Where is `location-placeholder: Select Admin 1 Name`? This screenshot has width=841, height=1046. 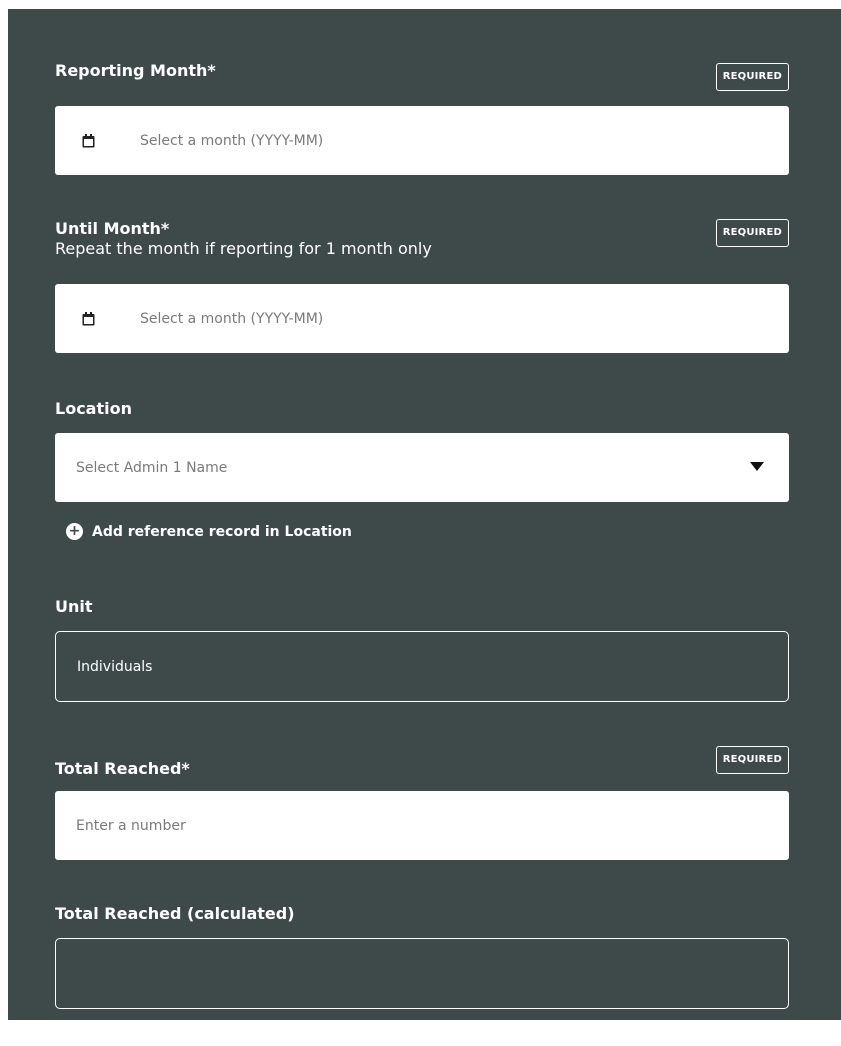
location-placeholder: Select Admin 1 Name is located at coordinates (152, 467).